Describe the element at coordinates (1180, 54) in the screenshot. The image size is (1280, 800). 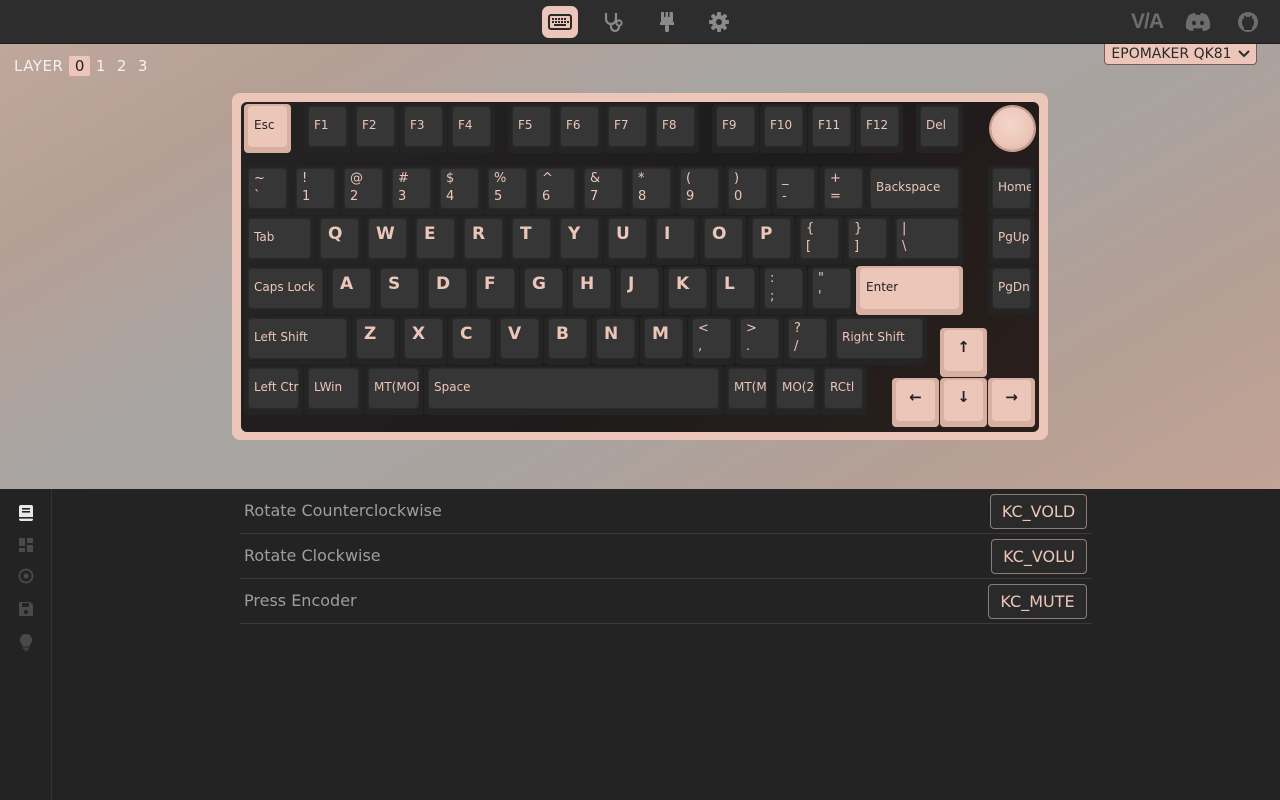
I see `keyboard-selector-dropdown: EPOMAKER QK81` at that location.